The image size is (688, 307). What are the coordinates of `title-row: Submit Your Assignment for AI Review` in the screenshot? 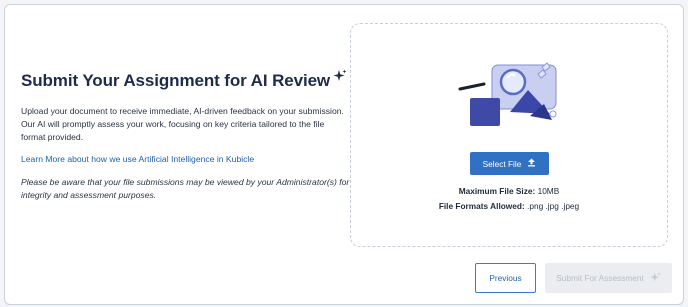 It's located at (186, 80).